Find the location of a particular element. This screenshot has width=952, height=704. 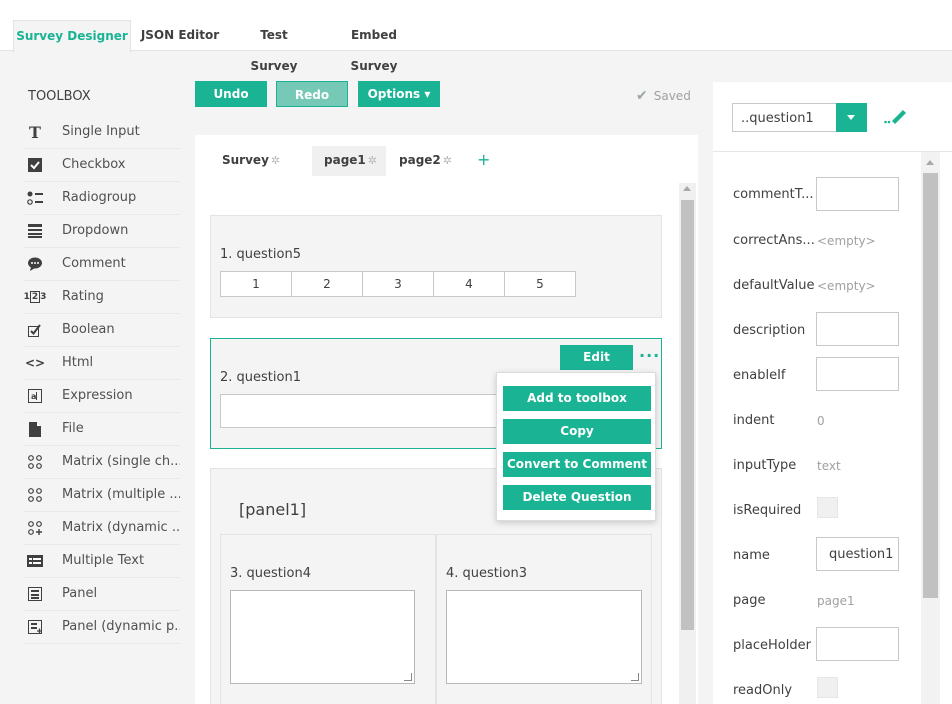

tab-json-editor: JSON Editor is located at coordinates (180, 35).